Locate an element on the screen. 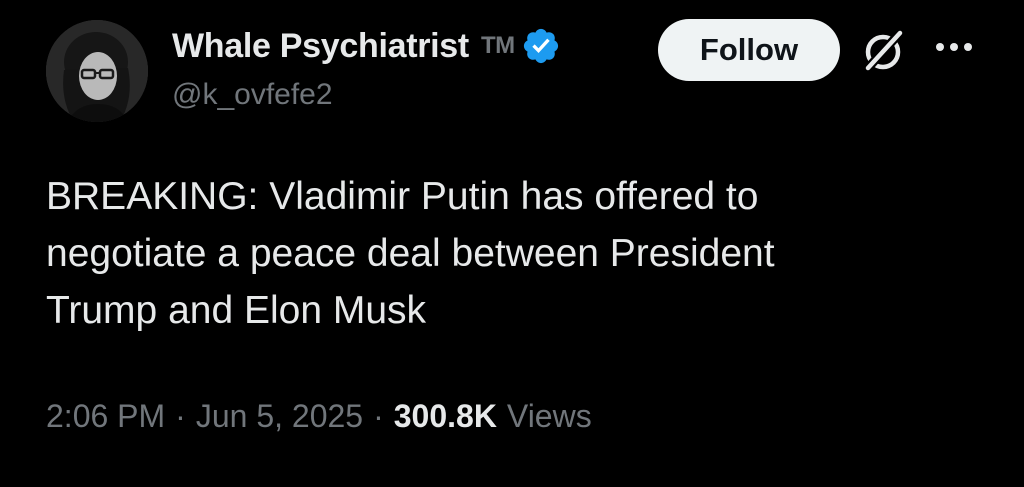 This screenshot has height=487, width=1024. trademark-badge: TM is located at coordinates (497, 45).